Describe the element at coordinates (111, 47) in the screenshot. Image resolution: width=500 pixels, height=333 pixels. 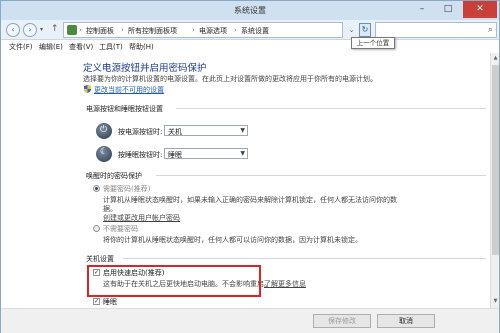
I see `menu-tools: 工具(T)` at that location.